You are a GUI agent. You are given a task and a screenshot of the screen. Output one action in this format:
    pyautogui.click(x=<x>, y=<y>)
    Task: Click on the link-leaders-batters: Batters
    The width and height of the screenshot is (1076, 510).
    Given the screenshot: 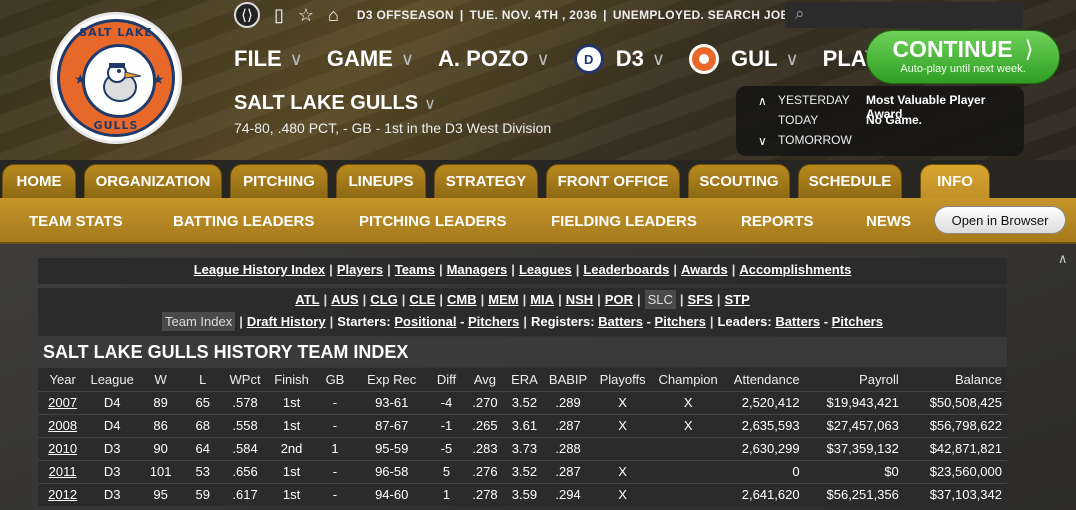 What is the action you would take?
    pyautogui.click(x=797, y=321)
    